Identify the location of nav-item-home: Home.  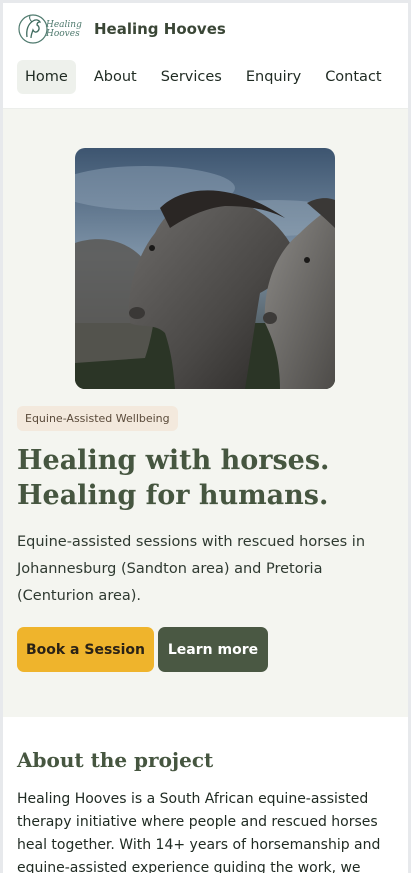
(46, 77).